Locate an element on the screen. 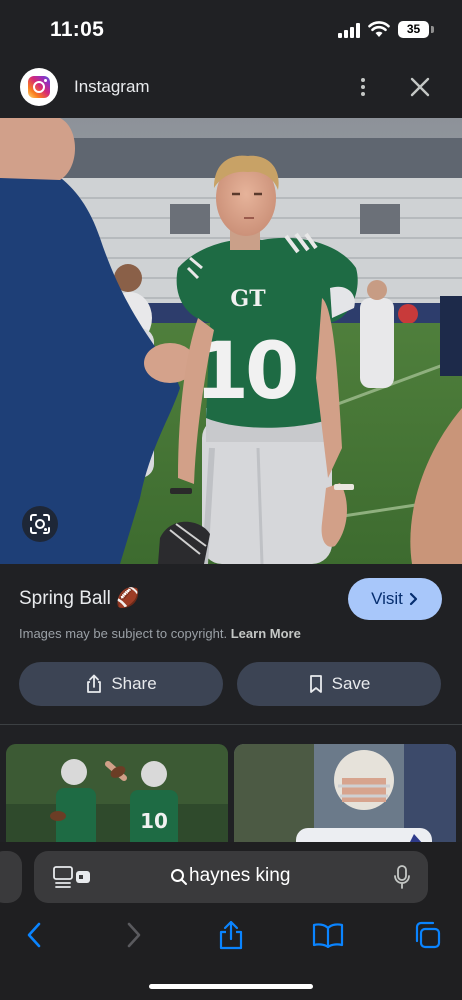 The width and height of the screenshot is (462, 1000). reader-icon is located at coordinates (72, 877).